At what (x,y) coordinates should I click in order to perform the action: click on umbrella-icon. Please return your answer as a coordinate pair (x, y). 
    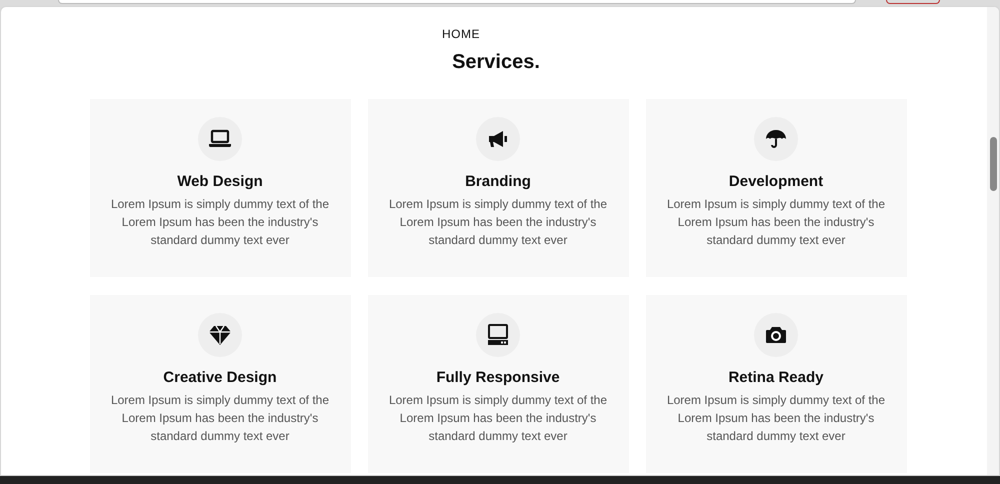
    Looking at the image, I should click on (776, 139).